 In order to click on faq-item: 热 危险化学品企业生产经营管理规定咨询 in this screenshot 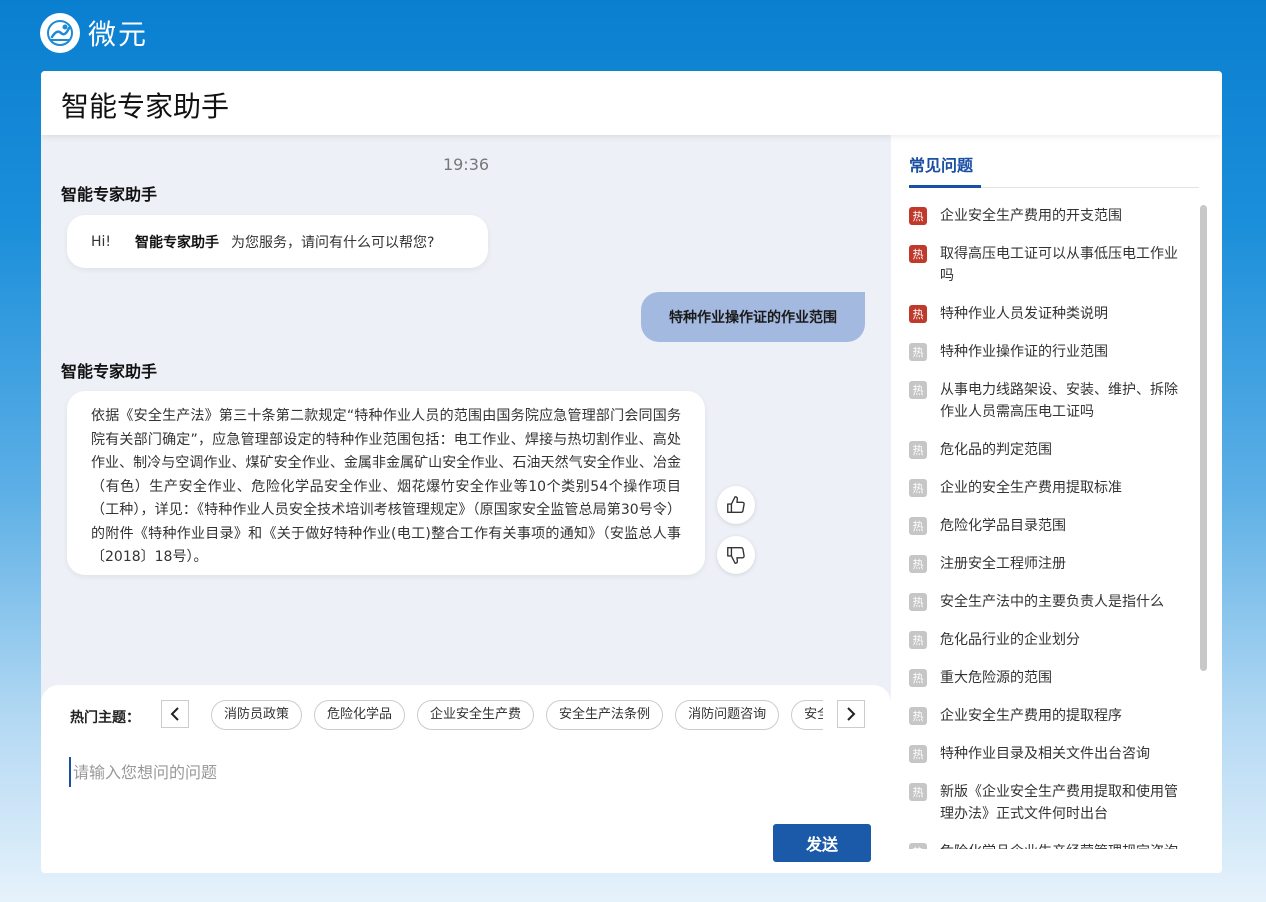, I will do `click(1050, 845)`.